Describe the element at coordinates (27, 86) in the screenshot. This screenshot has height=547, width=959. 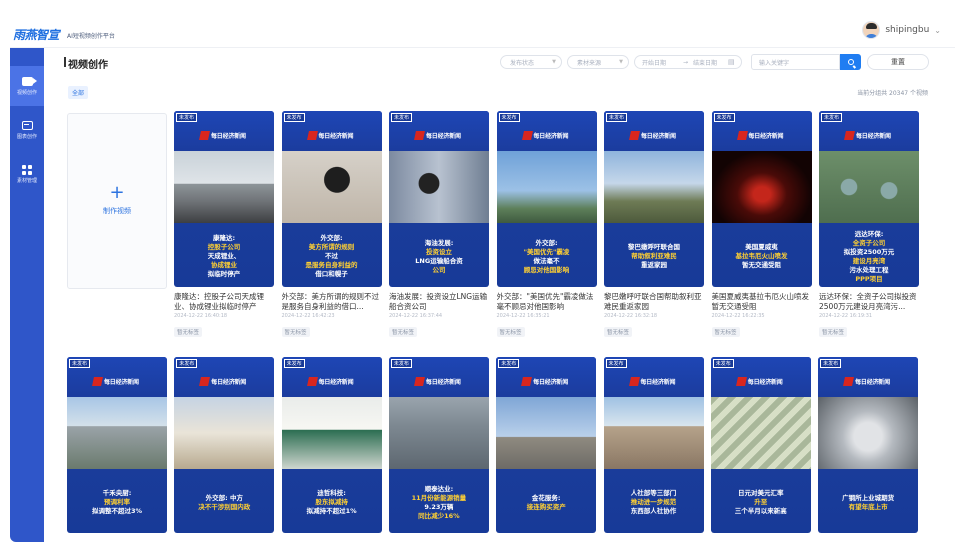
I see `sidebar-item-video: 视频创作` at that location.